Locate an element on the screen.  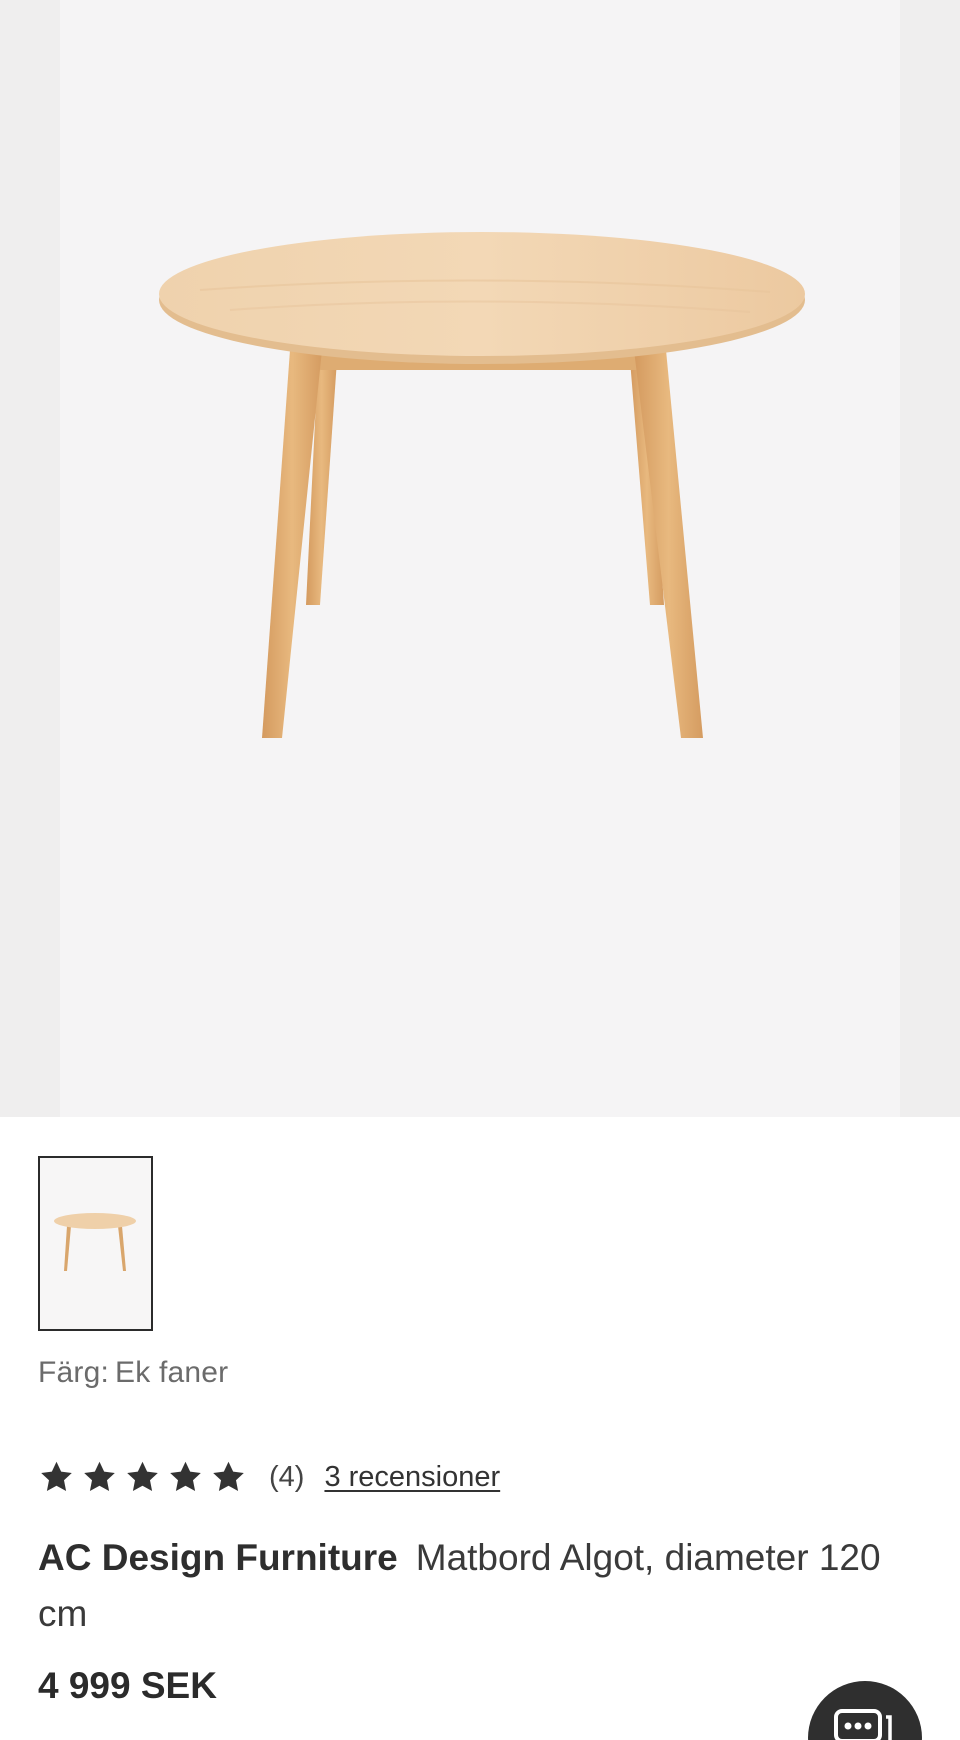
reviews-link: 3 recensioner is located at coordinates (412, 1477).